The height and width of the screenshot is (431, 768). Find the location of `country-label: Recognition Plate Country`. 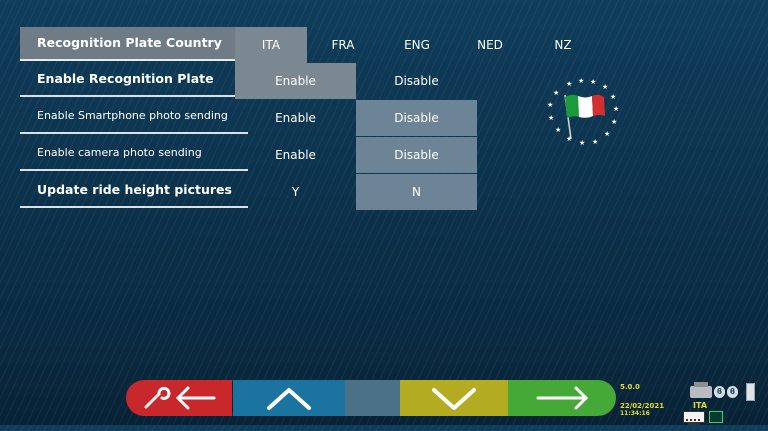

country-label: Recognition Plate Country is located at coordinates (134, 44).